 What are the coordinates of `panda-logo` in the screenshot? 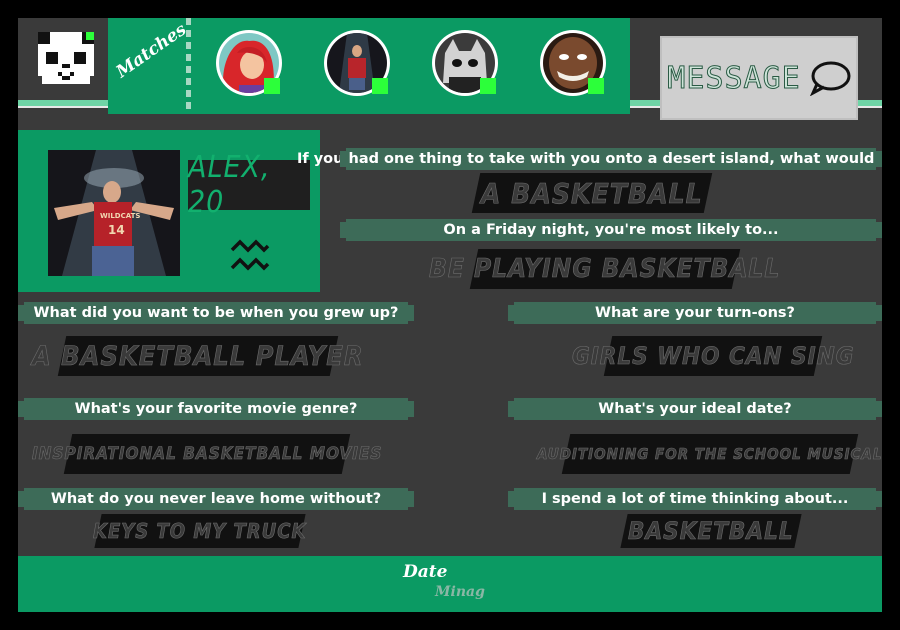 It's located at (63, 59).